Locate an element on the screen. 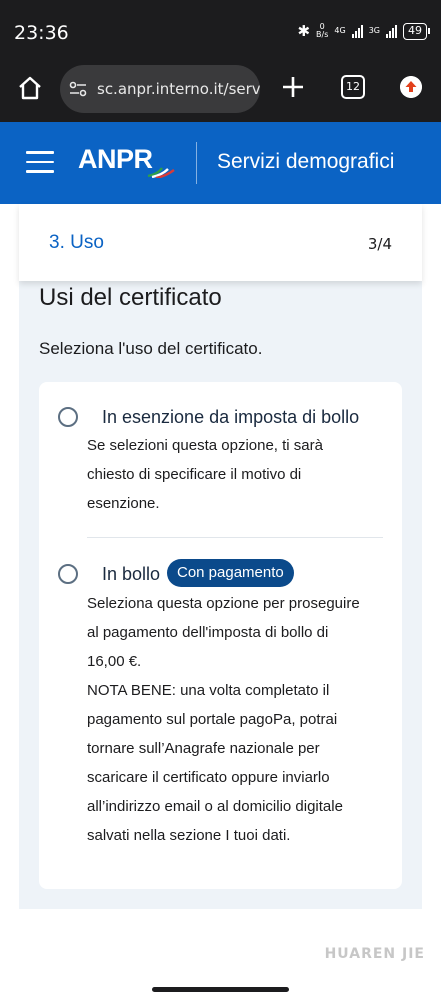 The image size is (441, 1000). option-bollo-desc-line: pagamento sul portale pagoPa, potrai is located at coordinates (212, 719).